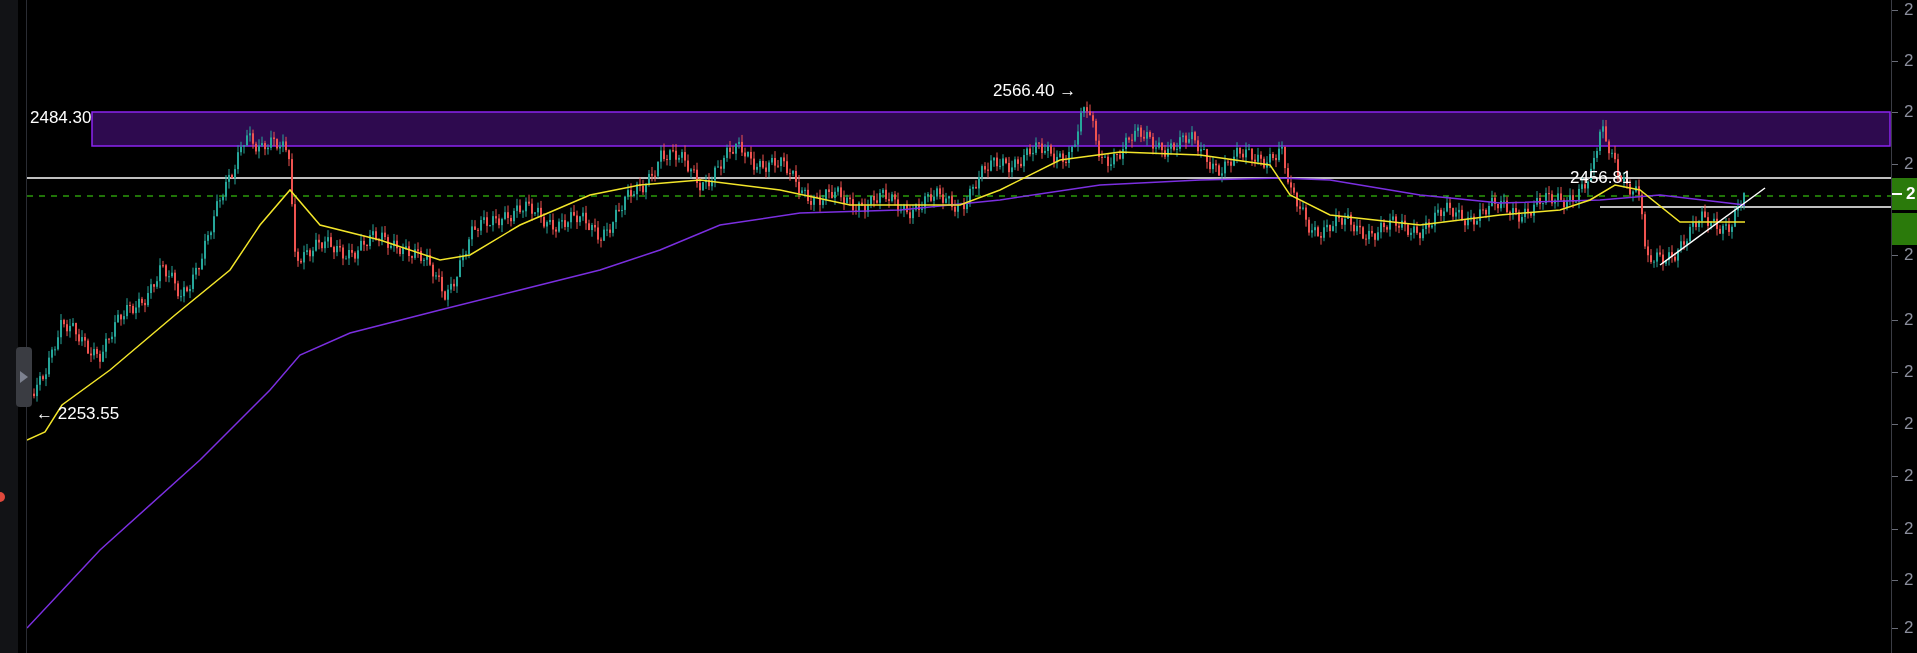  Describe the element at coordinates (1035, 91) in the screenshot. I see `price-label: 2566.40 →` at that location.